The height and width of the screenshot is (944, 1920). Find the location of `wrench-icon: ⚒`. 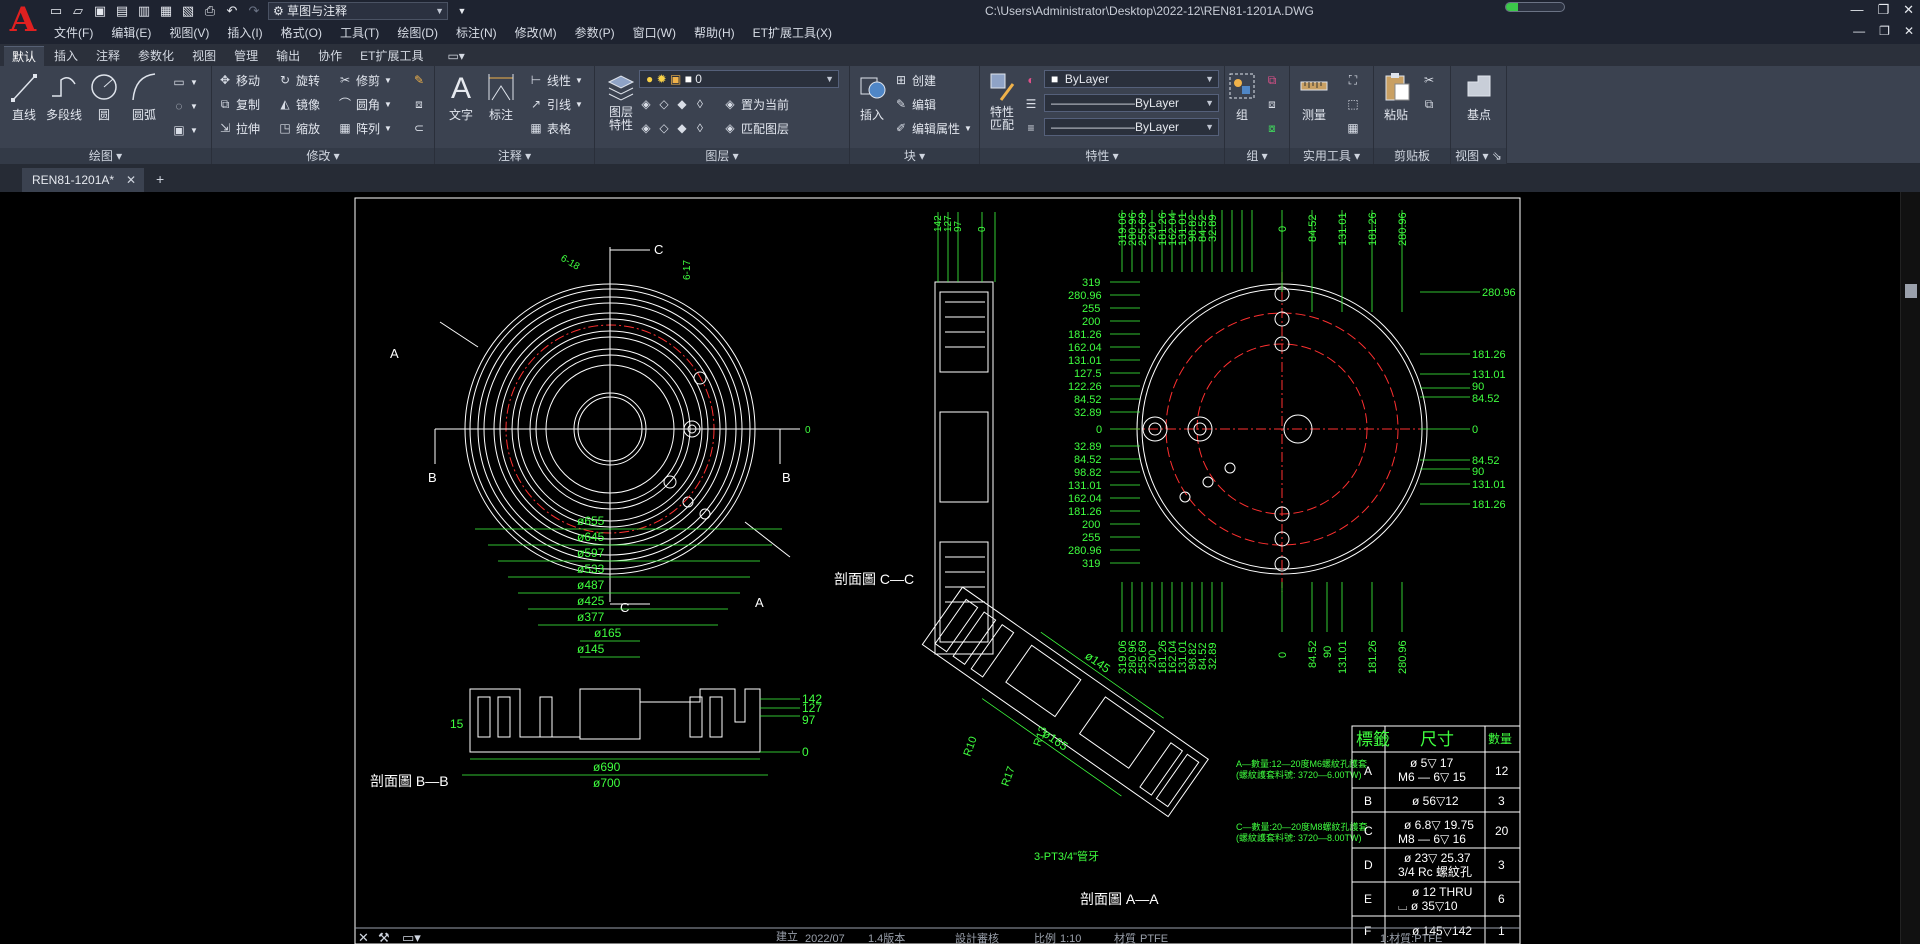

wrench-icon: ⚒ is located at coordinates (384, 937).